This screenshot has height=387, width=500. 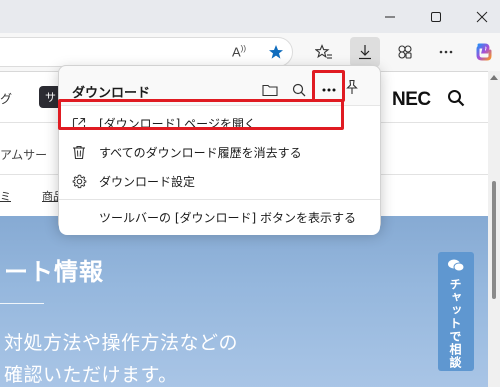 I want to click on close-icon, so click(x=482, y=16).